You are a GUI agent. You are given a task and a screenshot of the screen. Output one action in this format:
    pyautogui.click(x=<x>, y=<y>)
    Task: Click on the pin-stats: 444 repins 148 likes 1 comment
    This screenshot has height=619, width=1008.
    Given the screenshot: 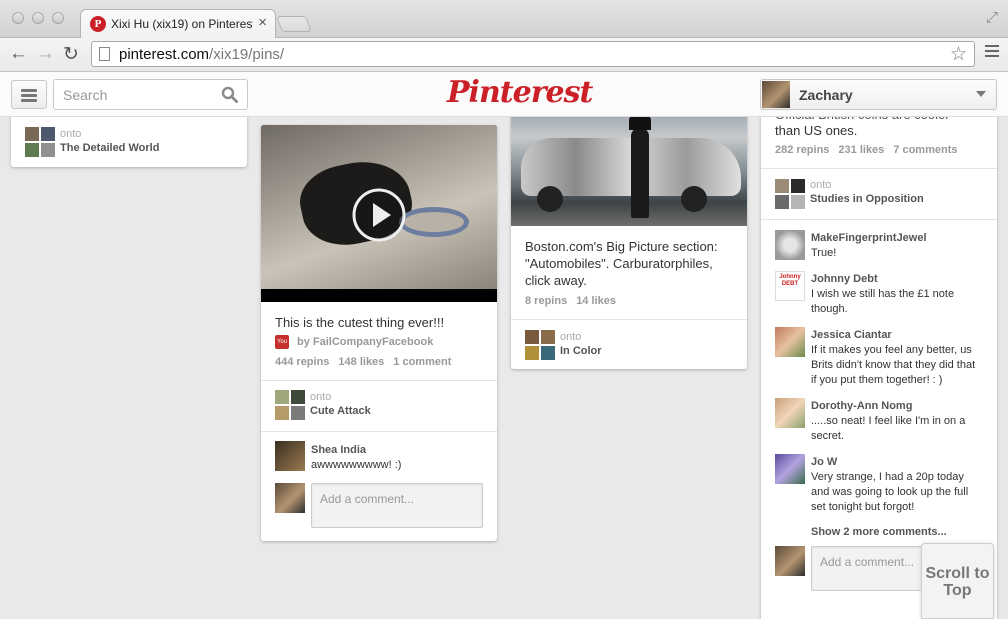 What is the action you would take?
    pyautogui.click(x=367, y=362)
    